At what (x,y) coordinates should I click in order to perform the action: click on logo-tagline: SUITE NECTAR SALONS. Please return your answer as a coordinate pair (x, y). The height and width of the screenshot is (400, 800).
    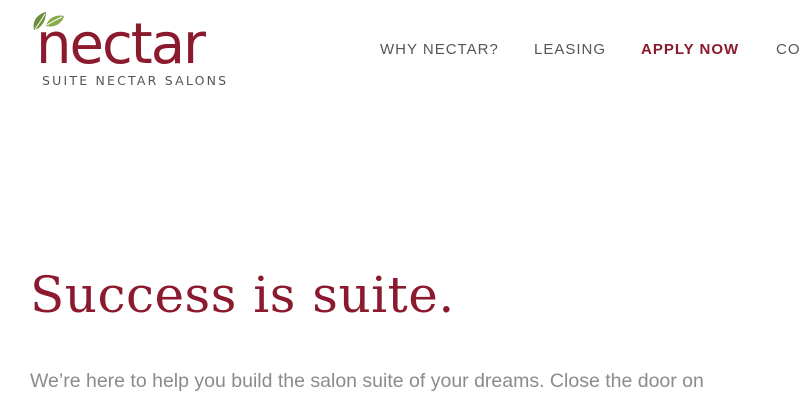
    Looking at the image, I should click on (135, 80).